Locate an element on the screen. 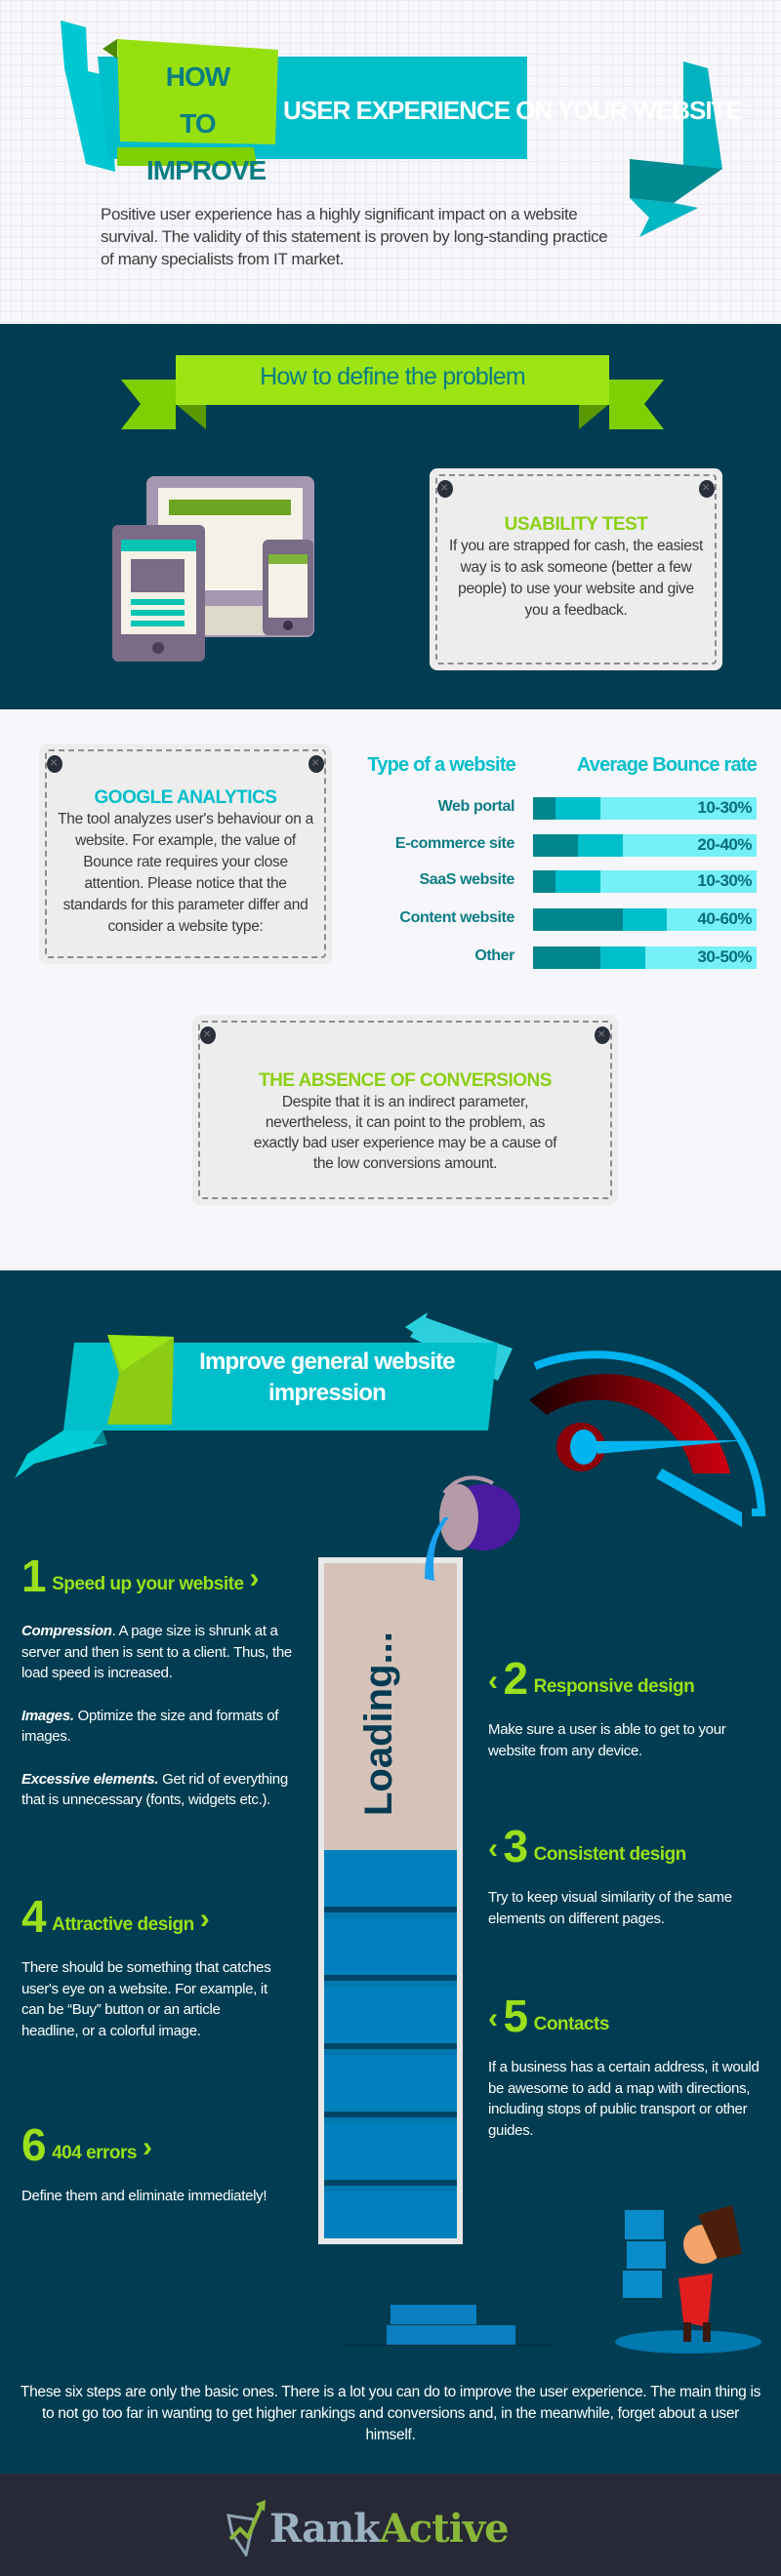 Image resolution: width=781 pixels, height=2576 pixels. rankactive-logo: Rank Active is located at coordinates (368, 2528).